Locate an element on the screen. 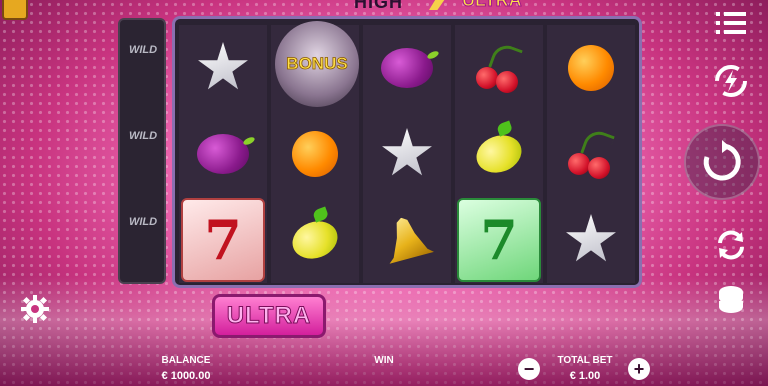 The width and height of the screenshot is (768, 386). spin-button is located at coordinates (722, 162).